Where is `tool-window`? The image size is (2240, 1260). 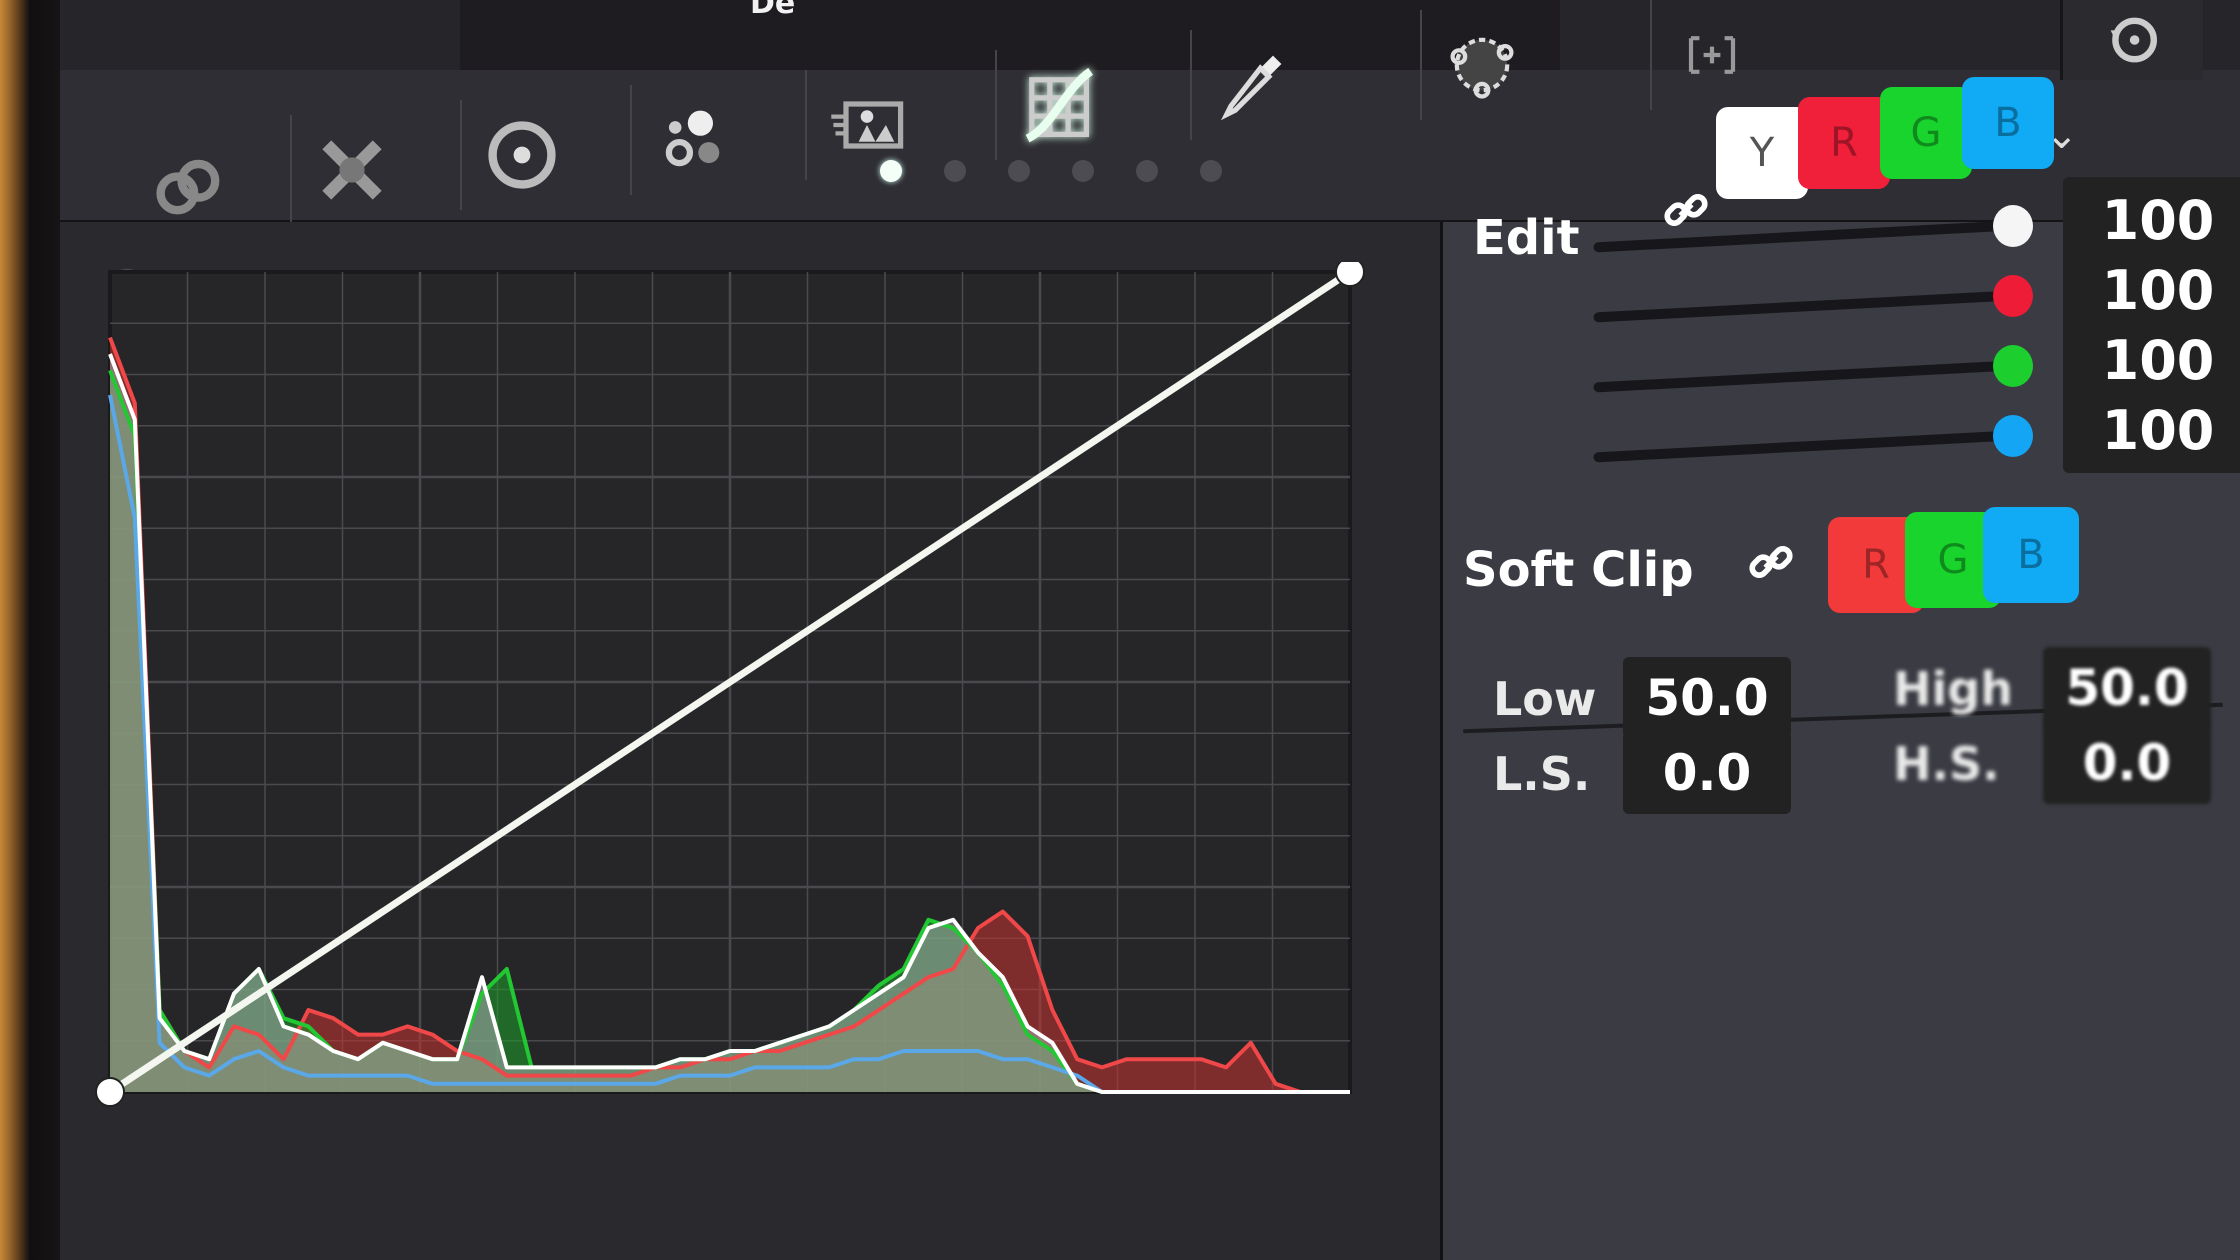
tool-window is located at coordinates (521, 155).